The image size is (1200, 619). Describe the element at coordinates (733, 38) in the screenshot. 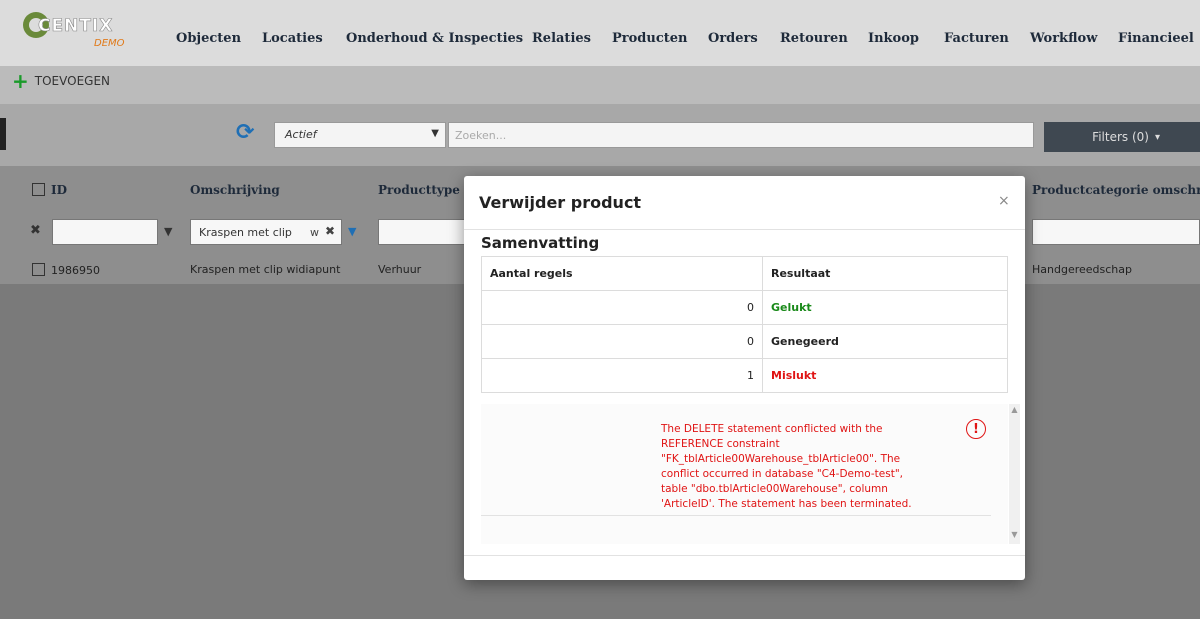

I see `nav-orders: Orders` at that location.